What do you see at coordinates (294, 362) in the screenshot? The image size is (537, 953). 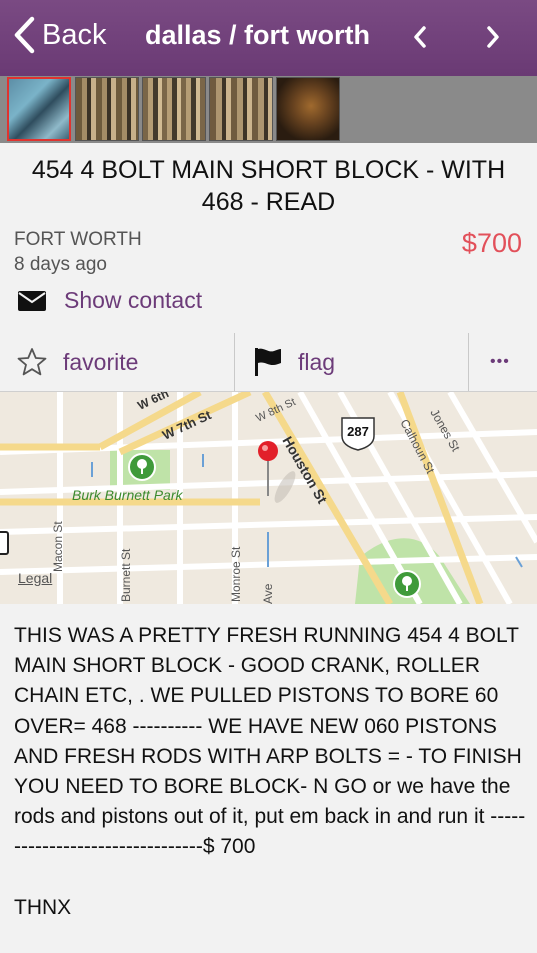 I see `flag-button: flag` at bounding box center [294, 362].